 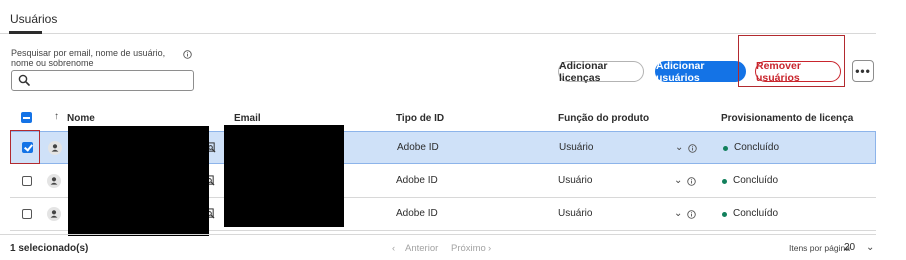 What do you see at coordinates (25, 32) in the screenshot?
I see `active-tab-indicator` at bounding box center [25, 32].